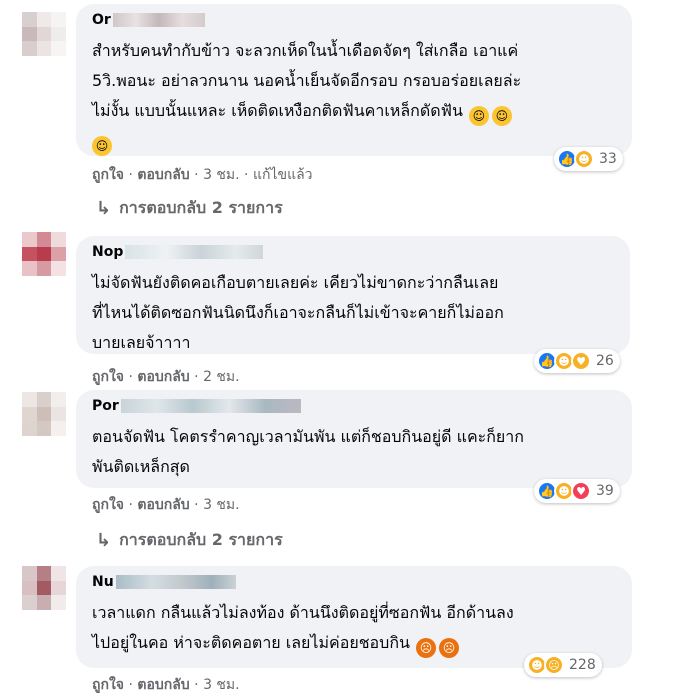 The width and height of the screenshot is (688, 696). I want to click on love-reaction-icon: ♥, so click(581, 491).